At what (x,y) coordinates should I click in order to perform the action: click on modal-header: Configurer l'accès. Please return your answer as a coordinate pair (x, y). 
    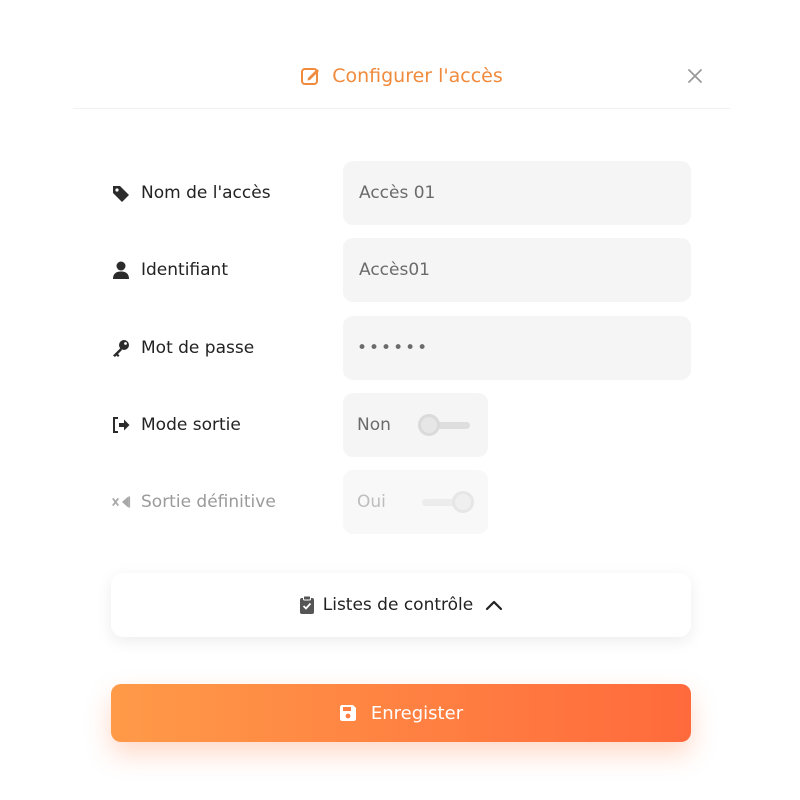
    Looking at the image, I should click on (401, 74).